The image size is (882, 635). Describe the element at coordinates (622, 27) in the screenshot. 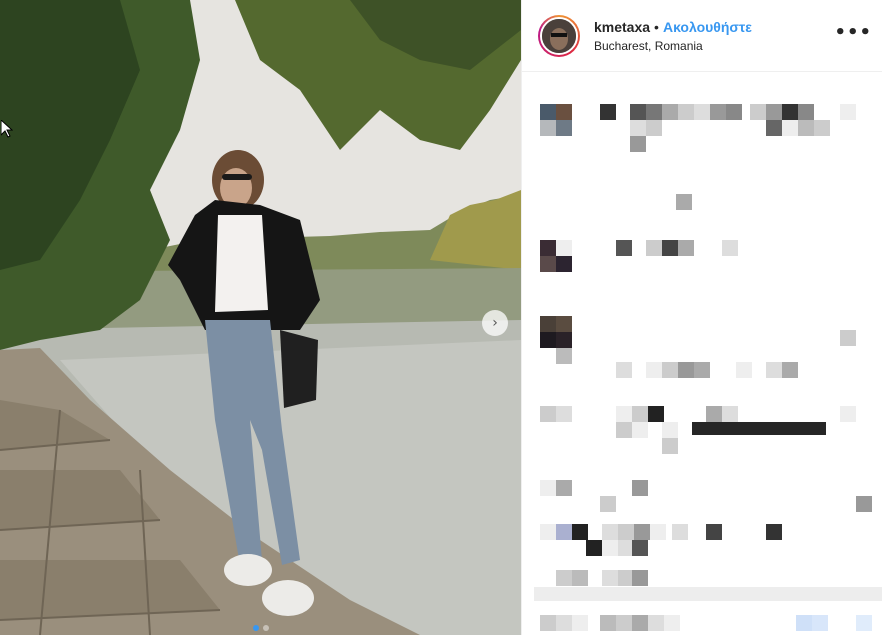

I see `username-link: kmetaxa` at that location.